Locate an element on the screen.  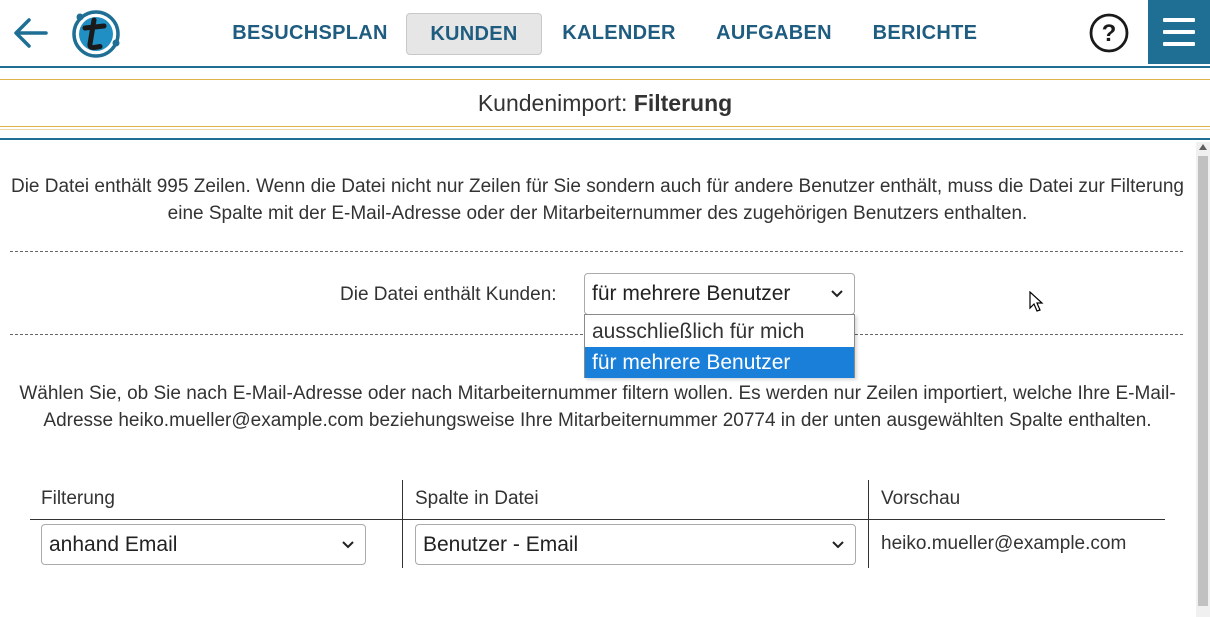
nav-kalender: KALENDER is located at coordinates (619, 33).